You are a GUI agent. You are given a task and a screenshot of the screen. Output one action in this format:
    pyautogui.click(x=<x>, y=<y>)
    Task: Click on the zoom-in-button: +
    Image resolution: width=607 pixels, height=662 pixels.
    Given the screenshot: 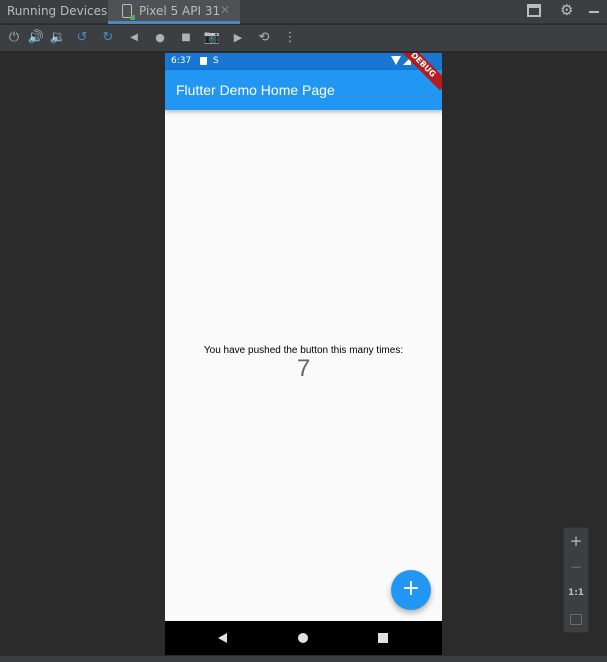 What is the action you would take?
    pyautogui.click(x=576, y=541)
    